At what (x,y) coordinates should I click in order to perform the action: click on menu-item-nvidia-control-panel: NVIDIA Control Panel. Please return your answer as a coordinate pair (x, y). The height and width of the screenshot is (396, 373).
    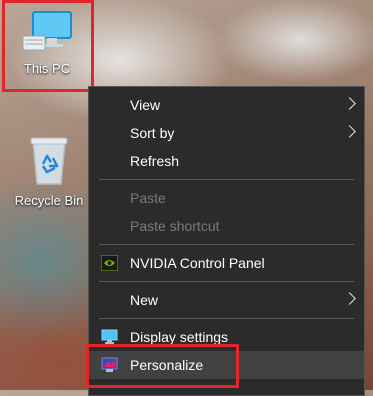
    Looking at the image, I should click on (226, 263).